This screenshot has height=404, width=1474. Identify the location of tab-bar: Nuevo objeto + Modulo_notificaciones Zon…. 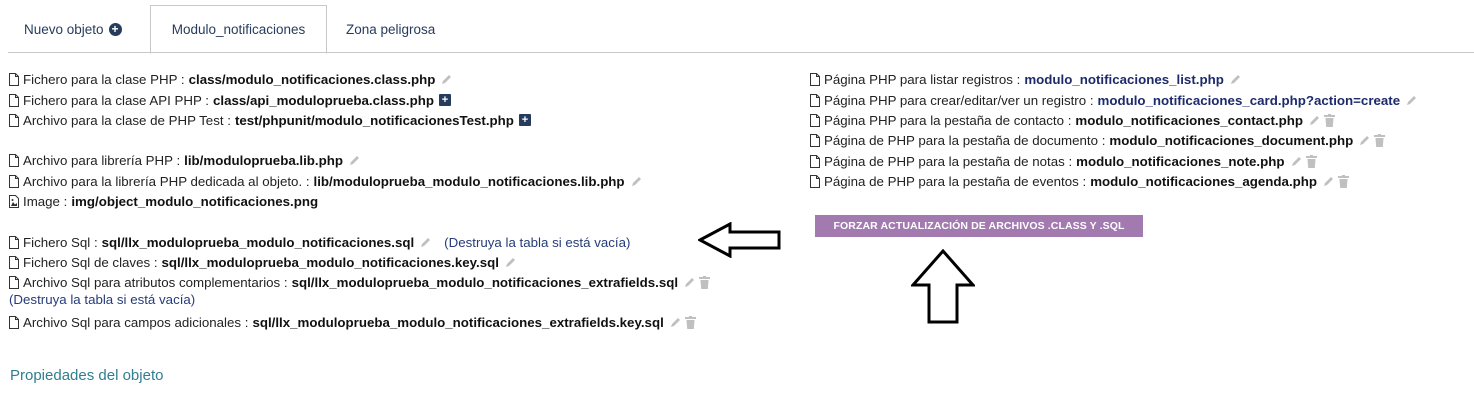
(737, 27).